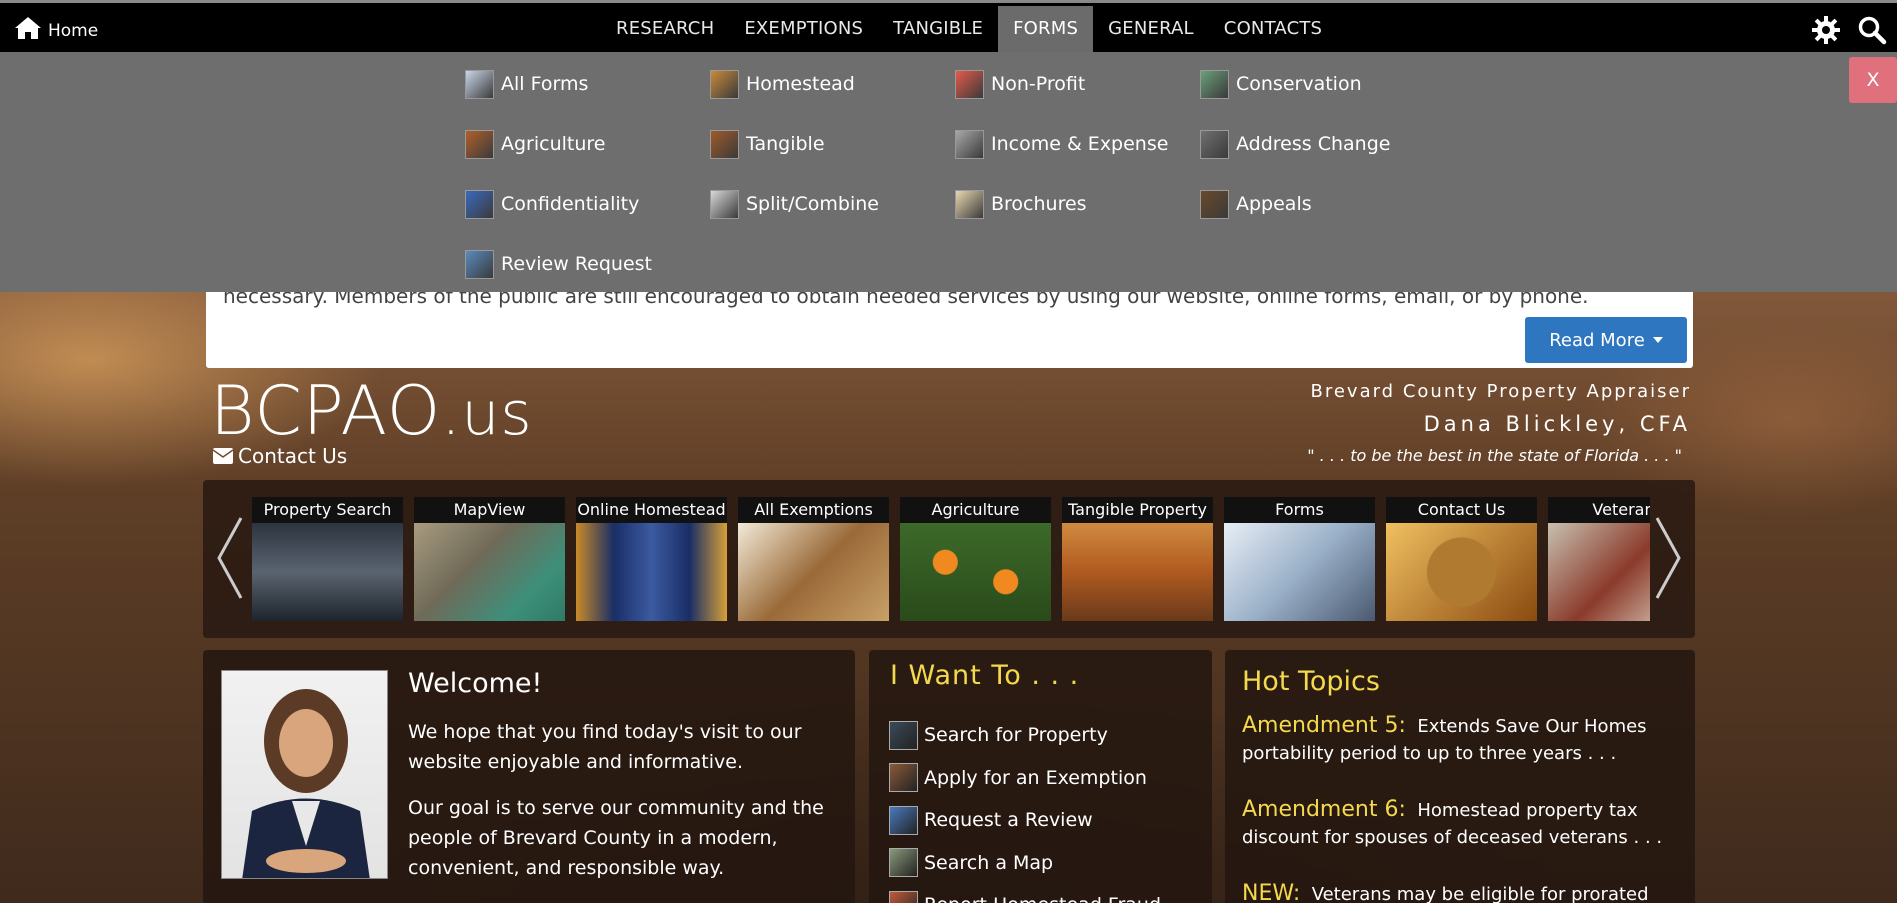 This screenshot has width=1897, height=903. I want to click on forms-menu-label: Homestead, so click(800, 84).